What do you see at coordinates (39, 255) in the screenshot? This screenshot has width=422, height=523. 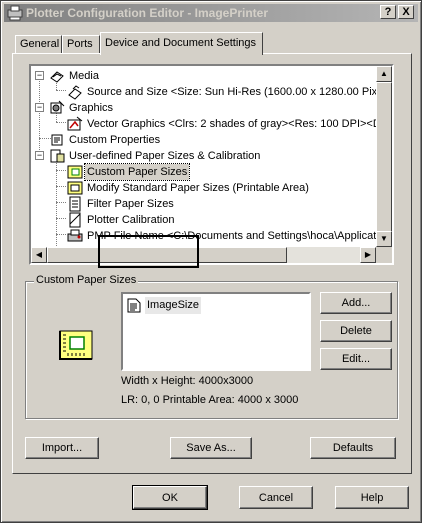 I see `scroll-left-button: ◀` at bounding box center [39, 255].